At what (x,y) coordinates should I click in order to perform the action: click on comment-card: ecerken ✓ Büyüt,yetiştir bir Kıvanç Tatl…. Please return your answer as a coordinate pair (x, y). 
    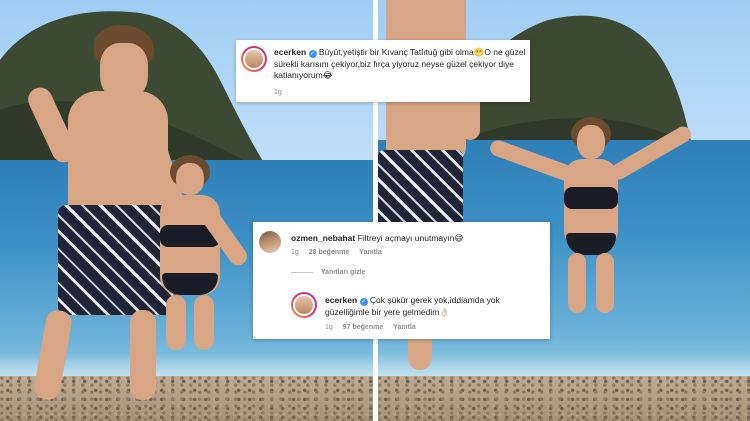
    Looking at the image, I should click on (383, 71).